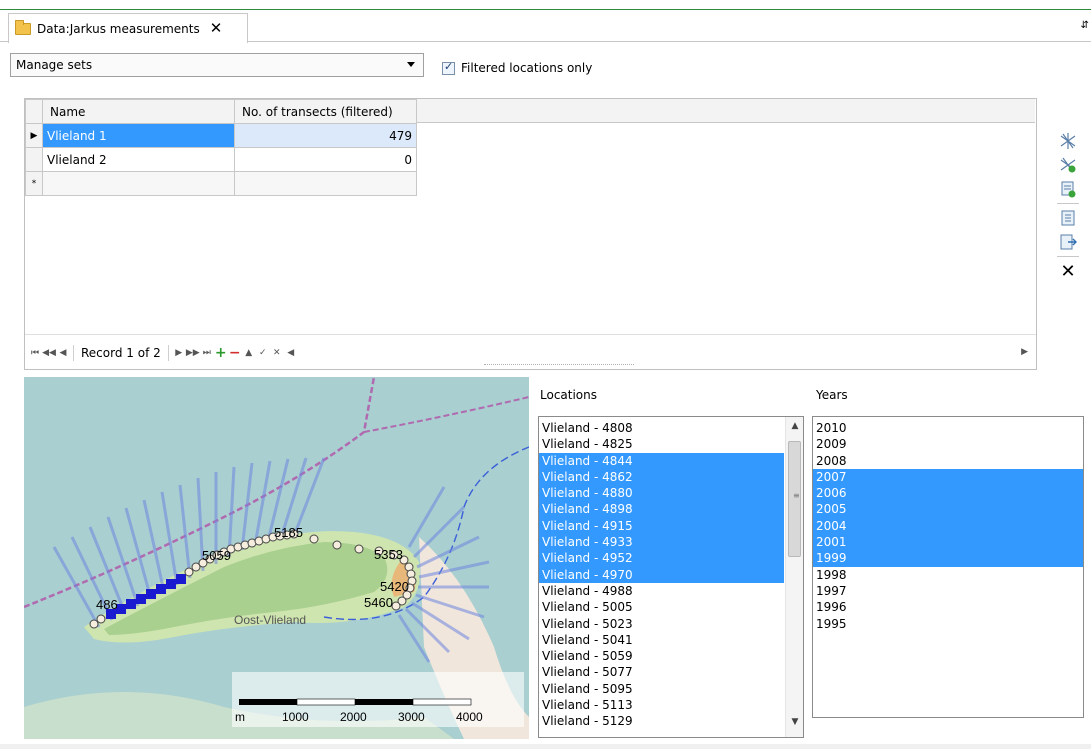 The height and width of the screenshot is (749, 1091). I want to click on table-row: Vlieland 2 0, so click(221, 159).